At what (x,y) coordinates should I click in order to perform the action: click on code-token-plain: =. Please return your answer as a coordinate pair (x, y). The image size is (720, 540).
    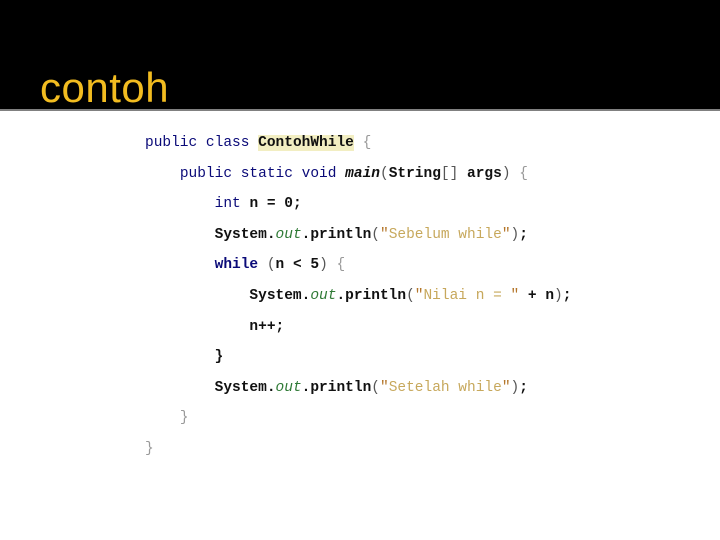
    Looking at the image, I should click on (271, 204).